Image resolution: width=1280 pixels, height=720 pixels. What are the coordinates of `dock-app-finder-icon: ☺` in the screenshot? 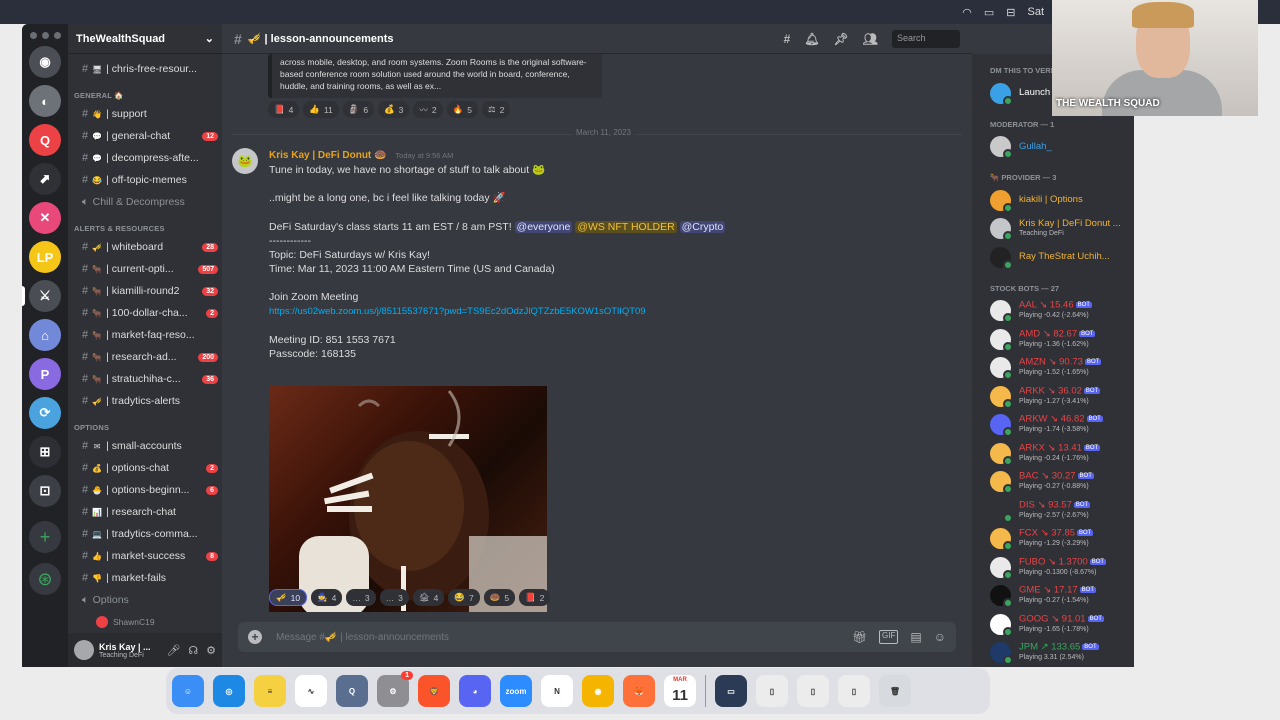 It's located at (188, 691).